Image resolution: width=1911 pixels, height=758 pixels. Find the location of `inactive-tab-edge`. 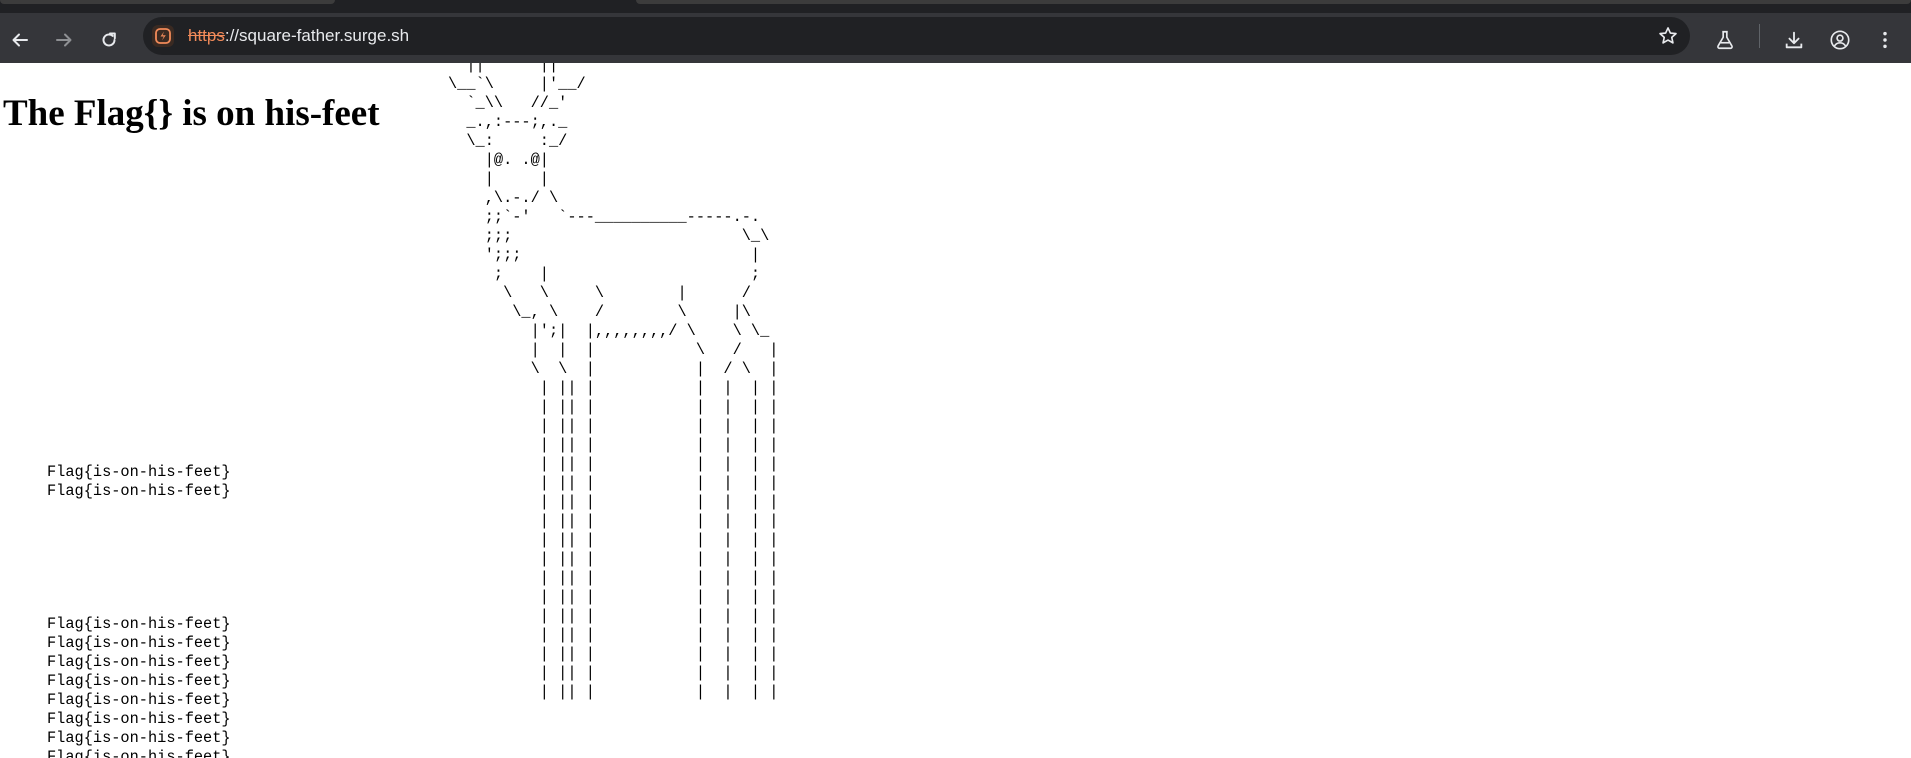

inactive-tab-edge is located at coordinates (1273, 2).